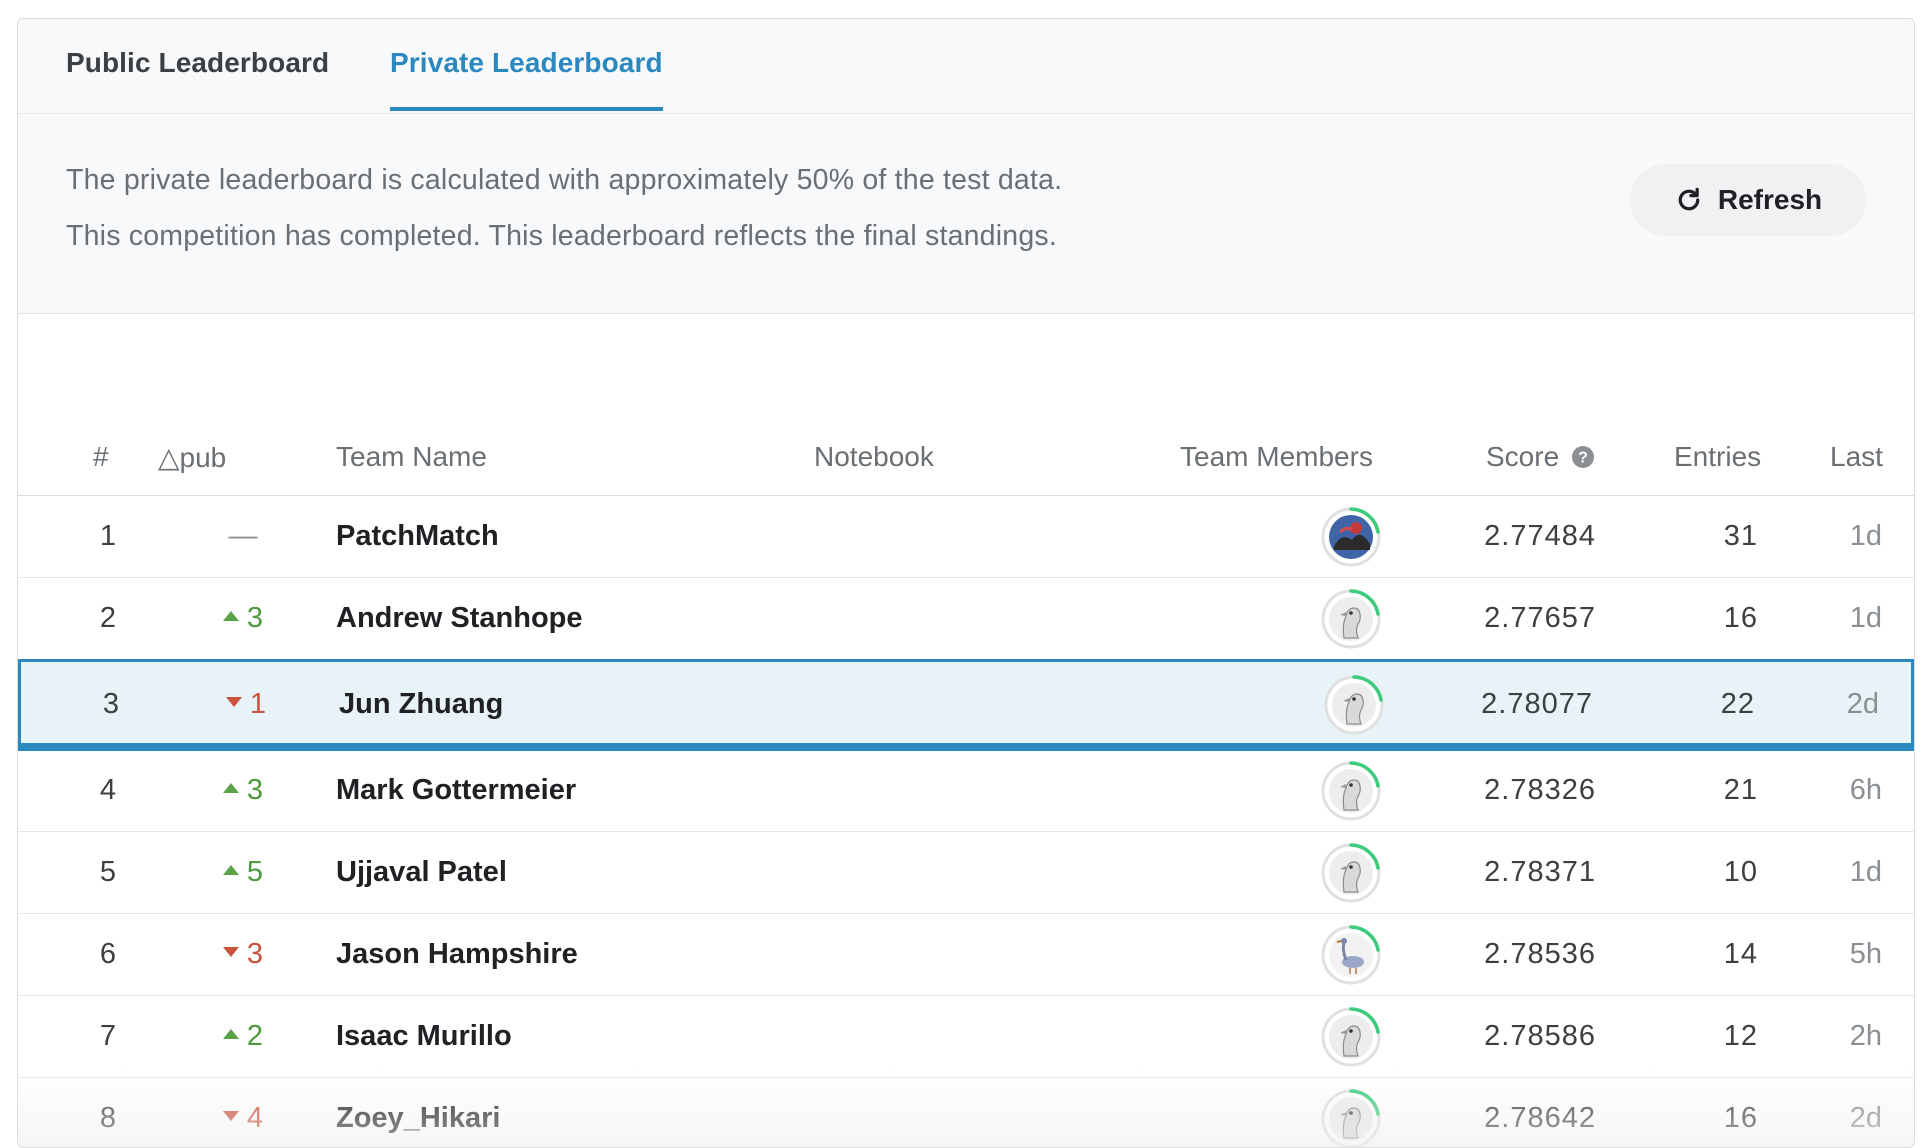  Describe the element at coordinates (1740, 1036) in the screenshot. I see `entries-cell: 12` at that location.